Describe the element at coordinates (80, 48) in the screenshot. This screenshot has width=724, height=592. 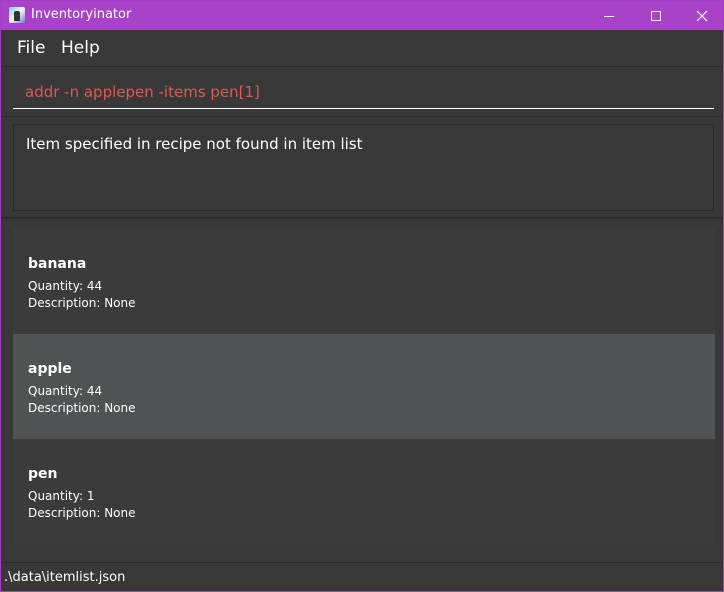
I see `menu-help: Help` at that location.